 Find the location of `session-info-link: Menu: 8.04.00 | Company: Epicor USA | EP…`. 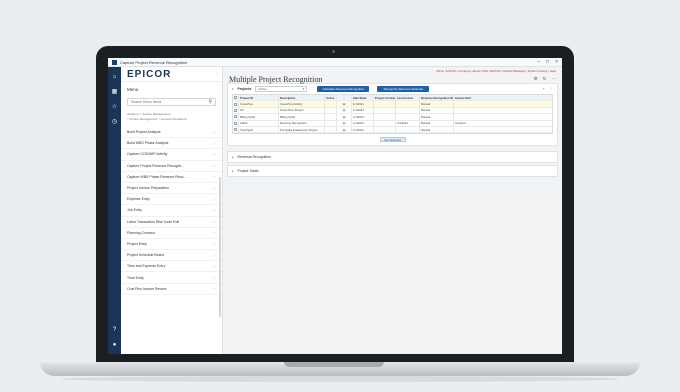

session-info-link: Menu: 8.04.00 | Company: Epicor USA | EP… is located at coordinates (496, 71).